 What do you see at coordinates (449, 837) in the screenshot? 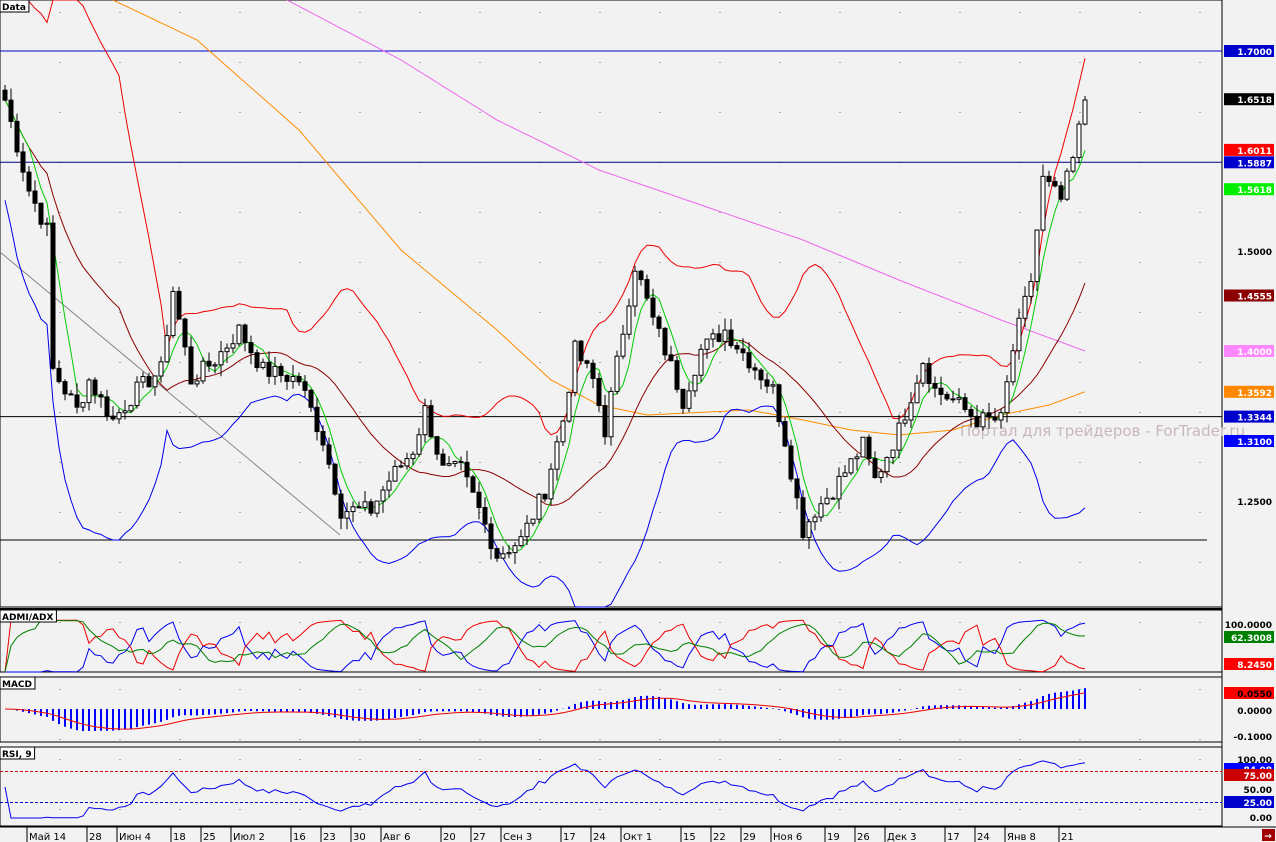
I see `date-label: 20` at bounding box center [449, 837].